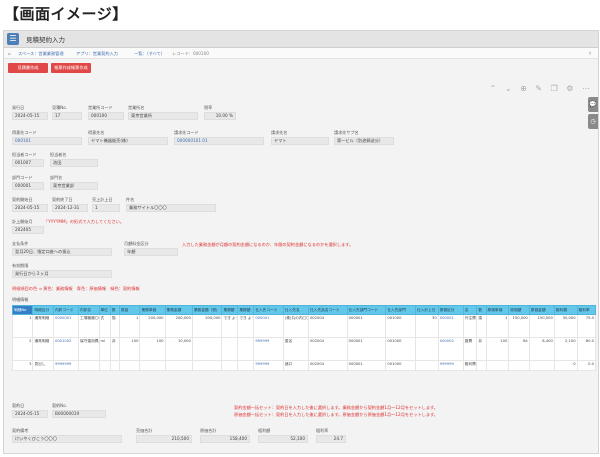  I want to click on col-header: 数量, so click(129, 310).